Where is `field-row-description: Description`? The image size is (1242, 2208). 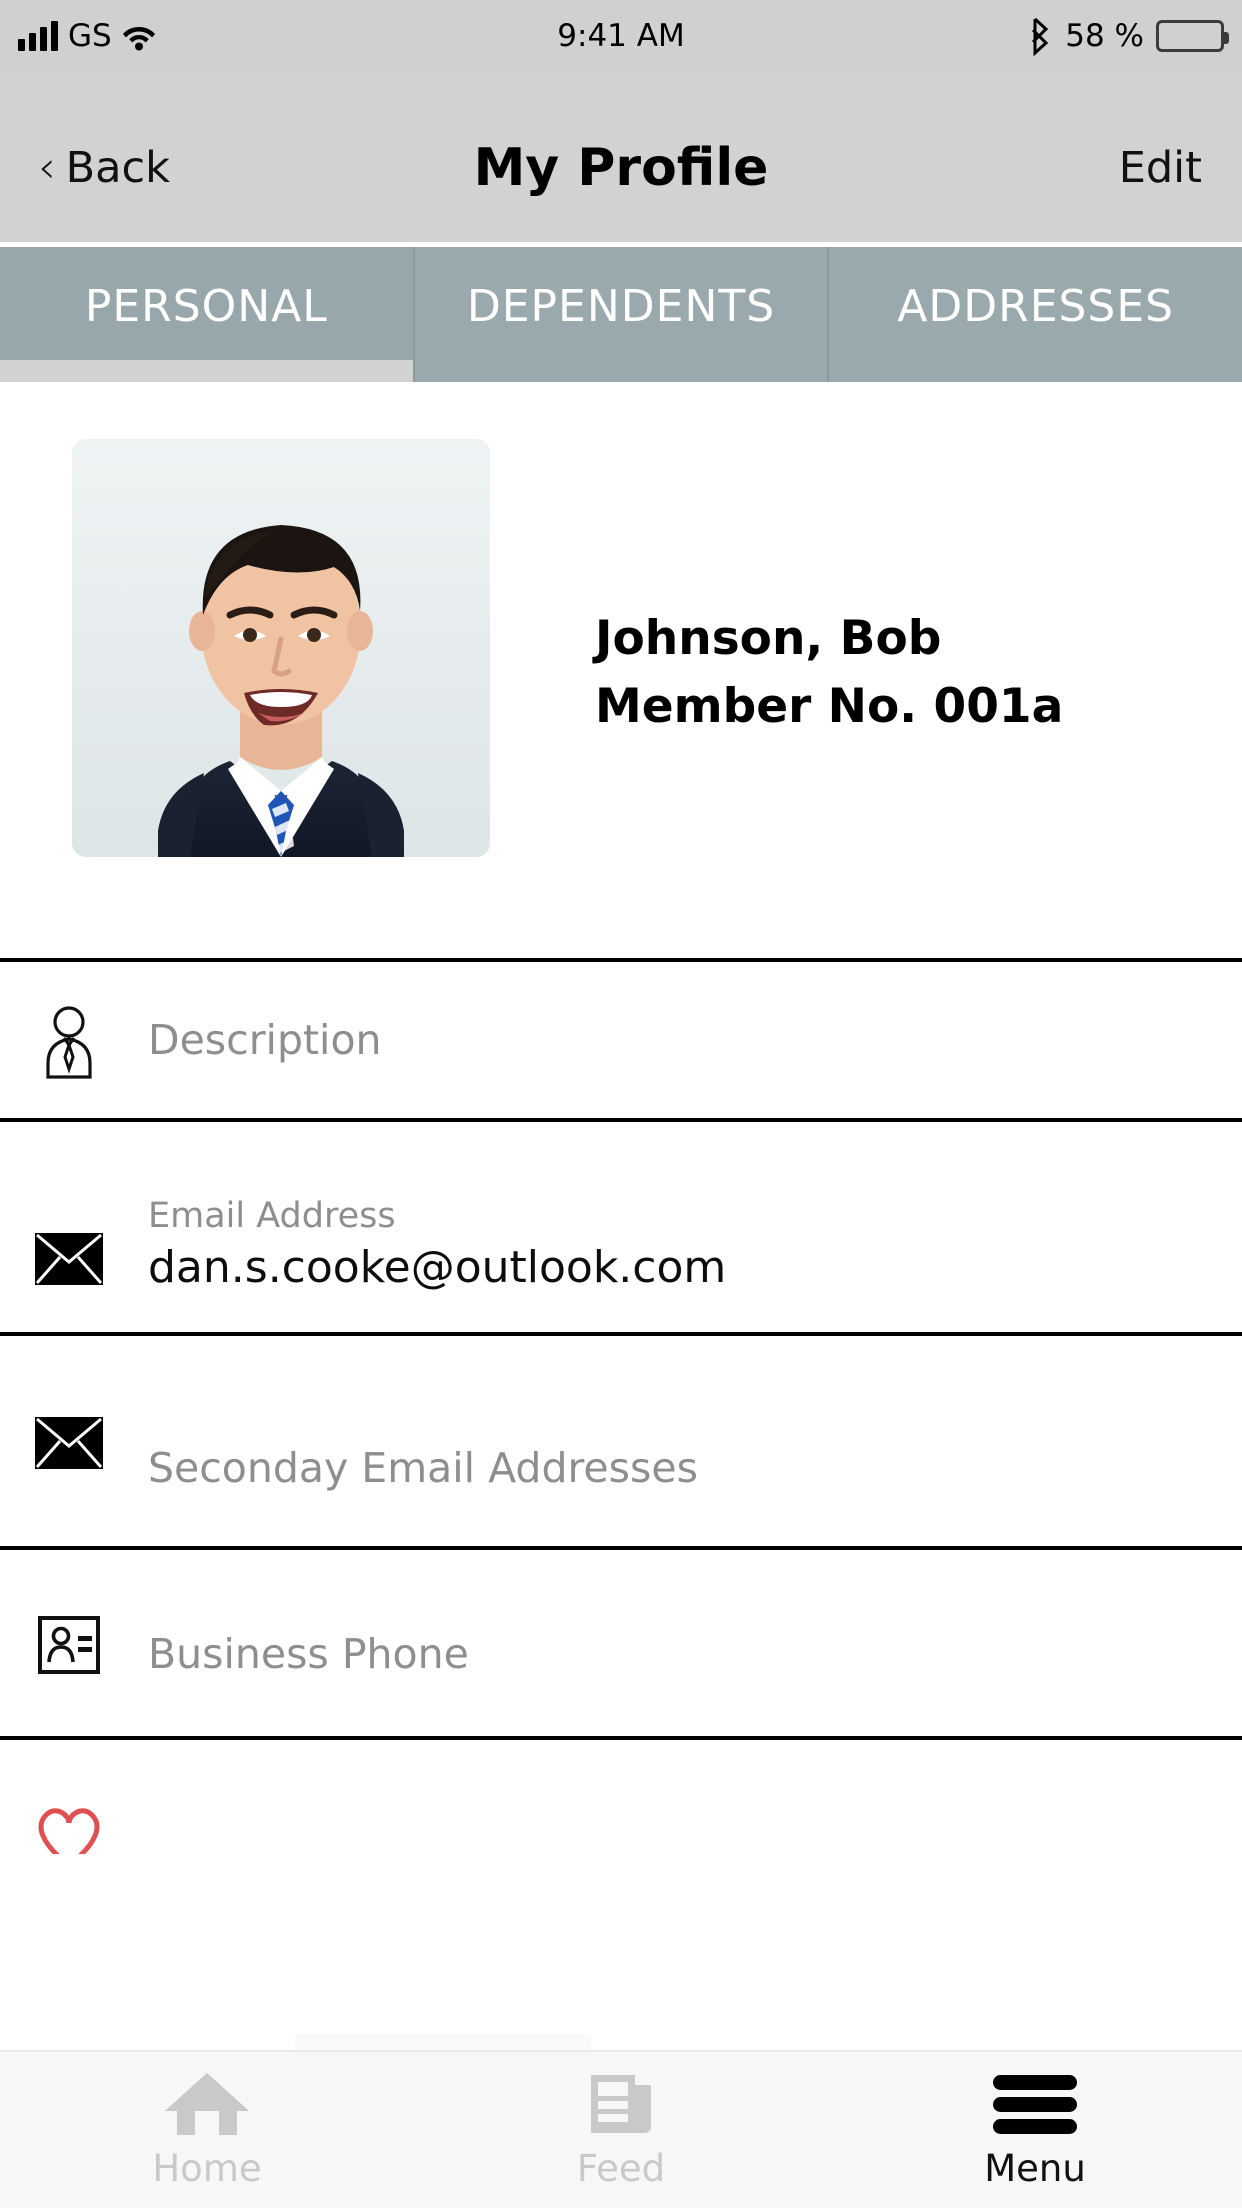 field-row-description: Description is located at coordinates (621, 1038).